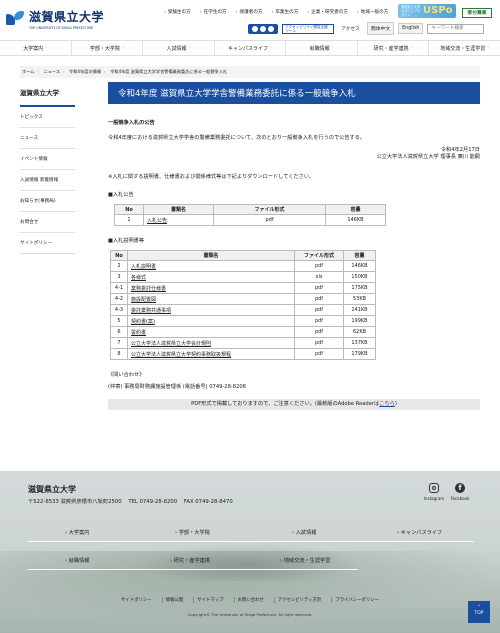 Image resolution: width=500 pixels, height=633 pixels. What do you see at coordinates (119, 332) in the screenshot?
I see `table-cell-no: 6` at bounding box center [119, 332].